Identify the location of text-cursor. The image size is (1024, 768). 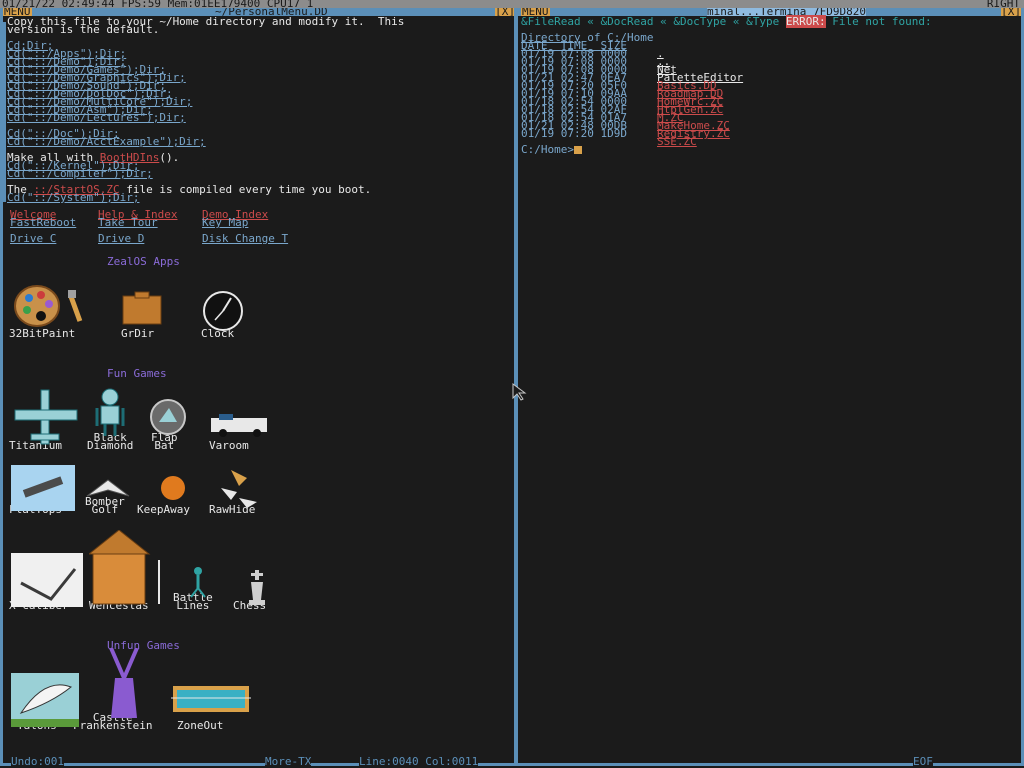
(577, 150).